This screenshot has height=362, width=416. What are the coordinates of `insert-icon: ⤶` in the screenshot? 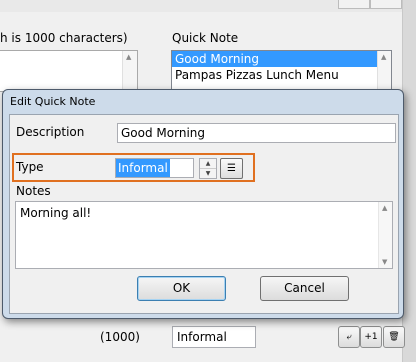 It's located at (349, 337).